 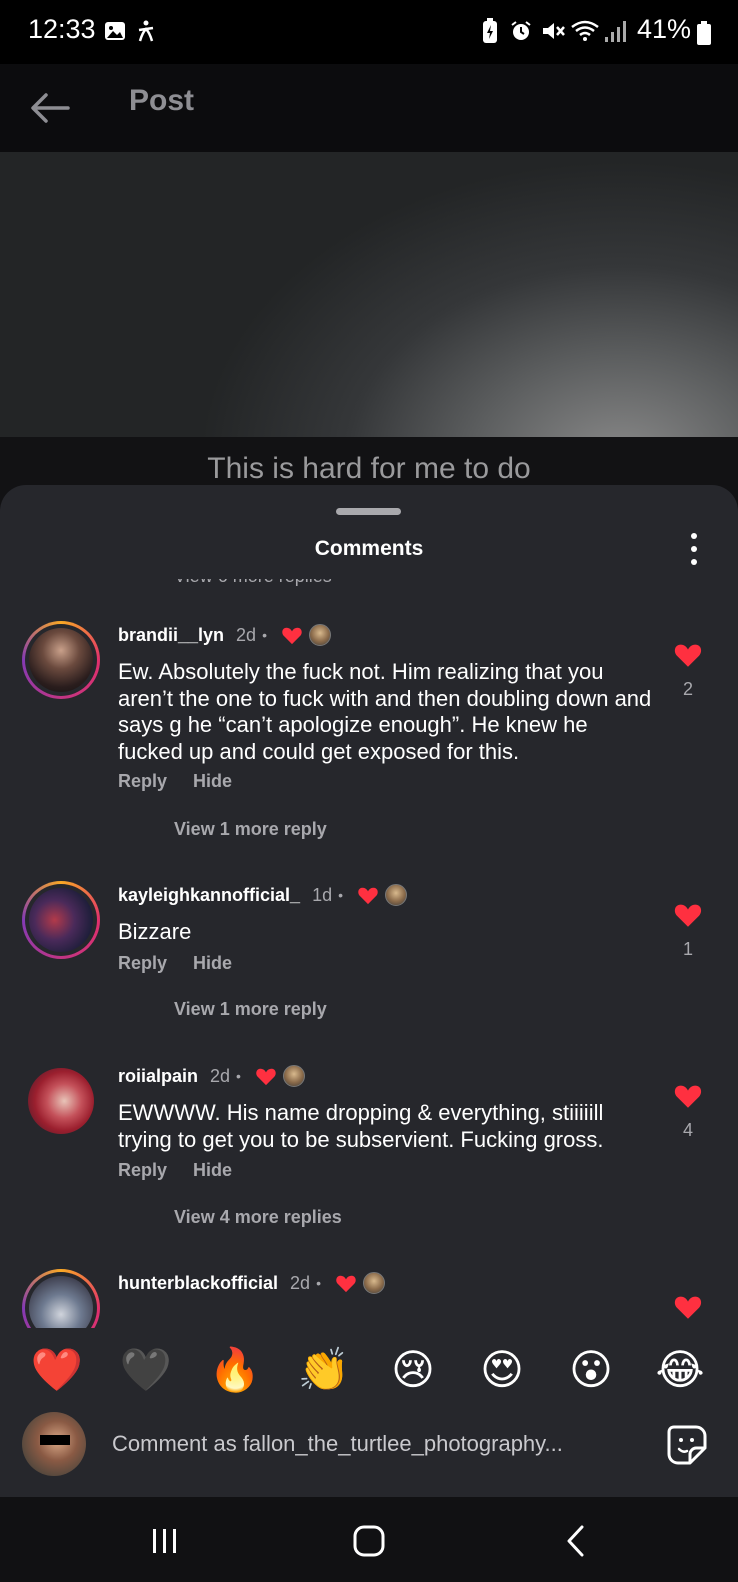 I want to click on reaction-fire: 🔥, so click(x=235, y=1370).